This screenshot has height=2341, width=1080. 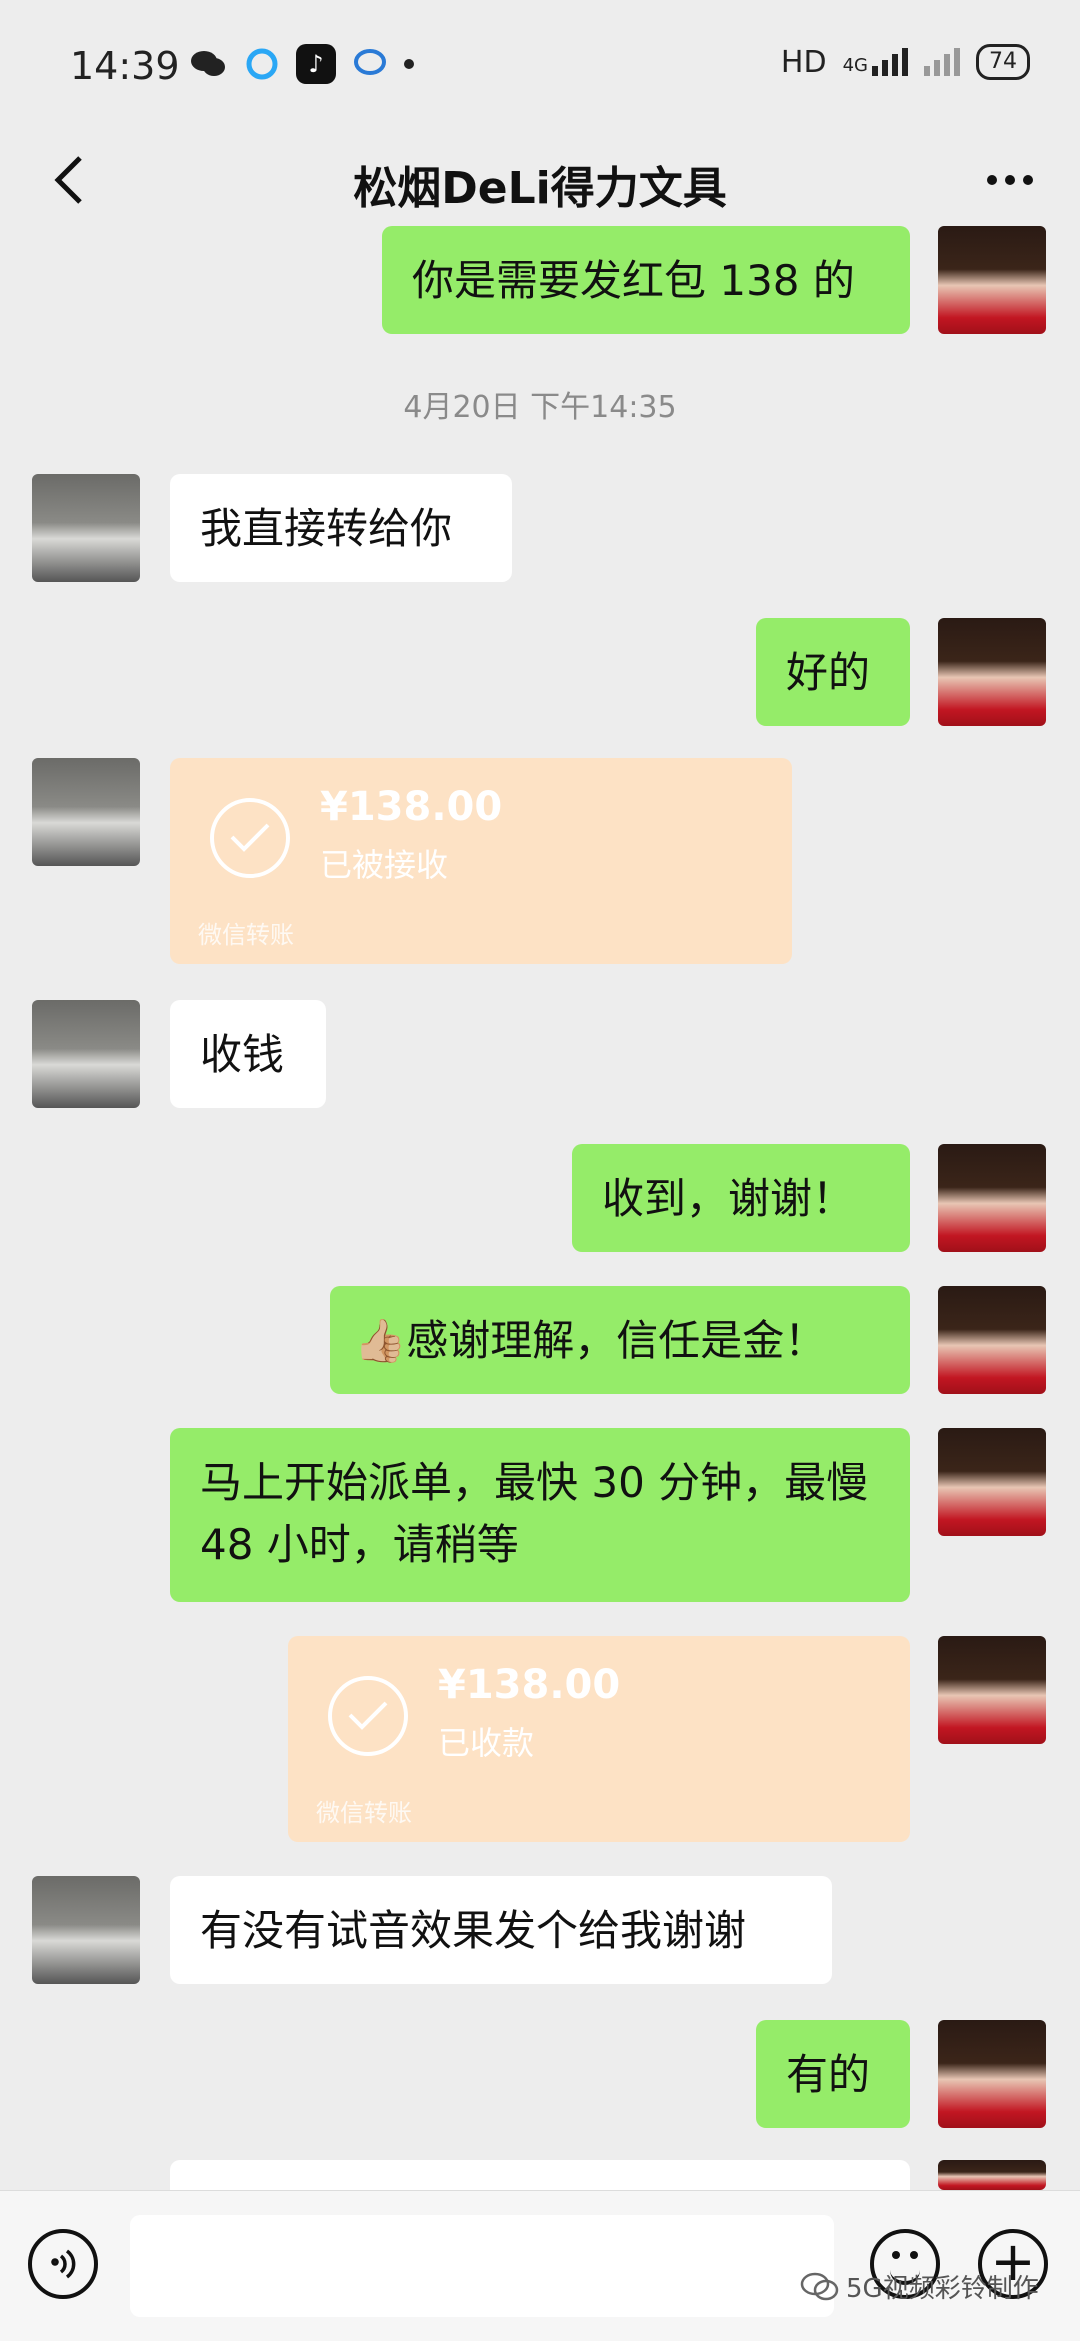 I want to click on transfer-card-received: ¥138.00 已被接收 微信转账, so click(x=481, y=861).